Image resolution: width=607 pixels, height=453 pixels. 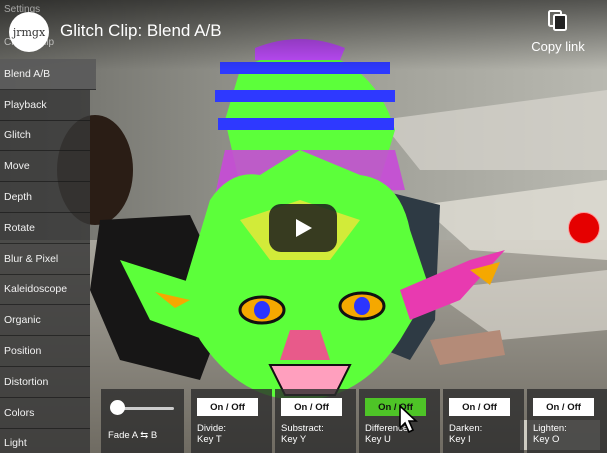 What do you see at coordinates (409, 419) in the screenshot?
I see `cursor-arrow-icon` at bounding box center [409, 419].